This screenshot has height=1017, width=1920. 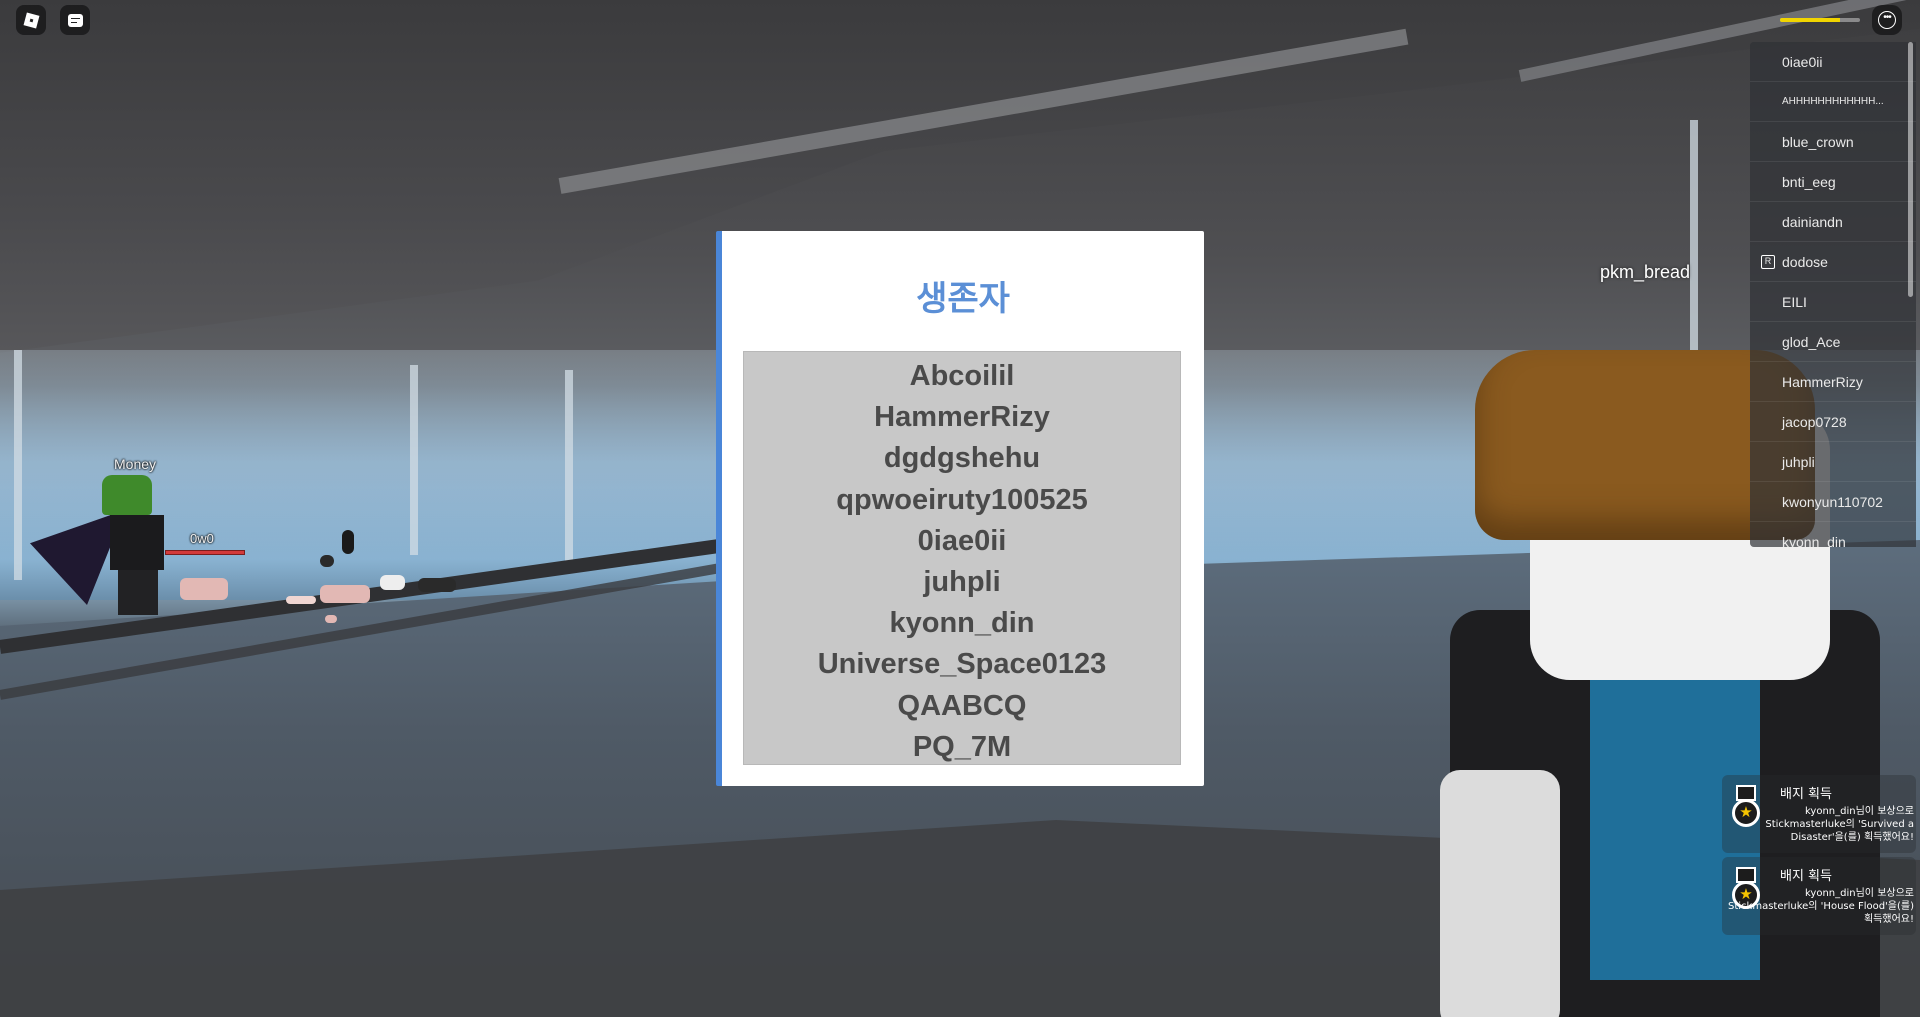 I want to click on survivor-name: Abcoilil, so click(x=962, y=376).